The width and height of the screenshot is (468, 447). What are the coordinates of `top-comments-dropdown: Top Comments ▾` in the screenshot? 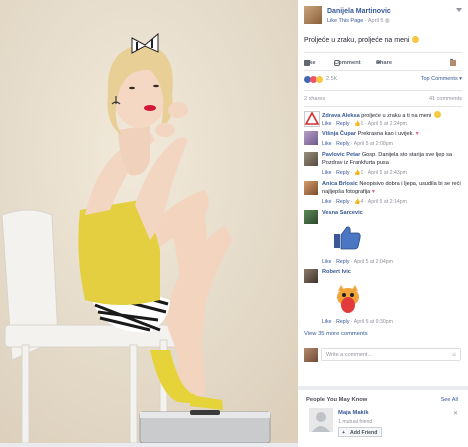 It's located at (441, 79).